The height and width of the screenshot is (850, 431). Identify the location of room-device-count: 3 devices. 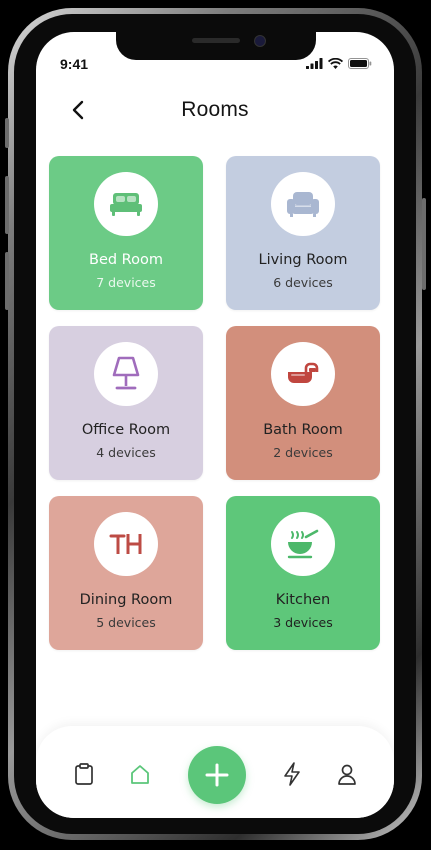
(303, 622).